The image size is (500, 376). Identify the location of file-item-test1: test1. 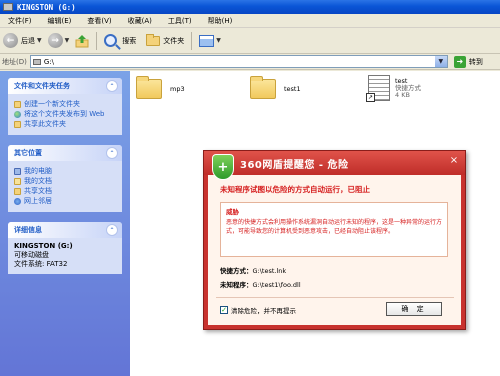
(275, 87).